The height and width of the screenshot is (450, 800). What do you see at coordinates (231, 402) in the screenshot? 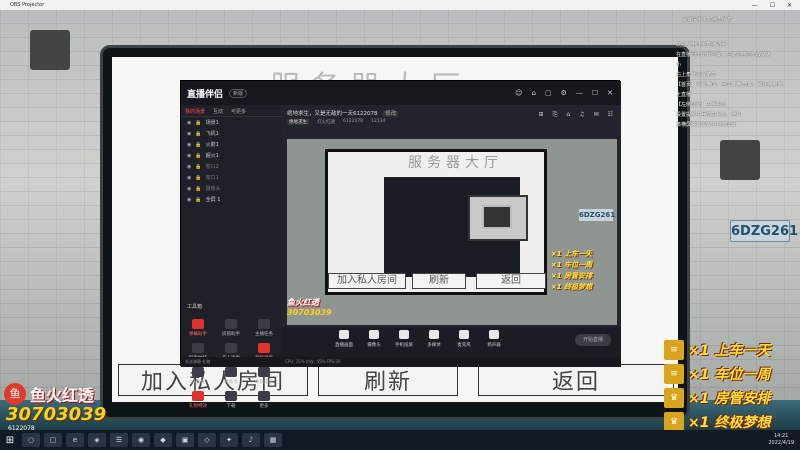
I see `tool-item: 下载` at bounding box center [231, 402].